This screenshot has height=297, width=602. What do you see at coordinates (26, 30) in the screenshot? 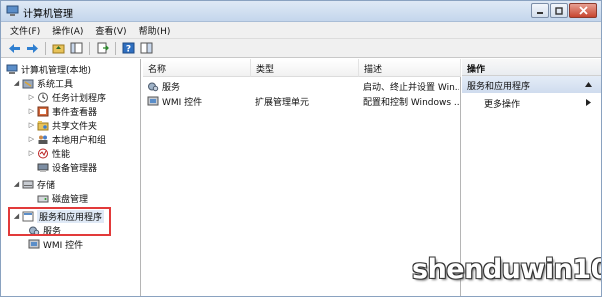
I see `menu-file: 文件(F)` at bounding box center [26, 30].